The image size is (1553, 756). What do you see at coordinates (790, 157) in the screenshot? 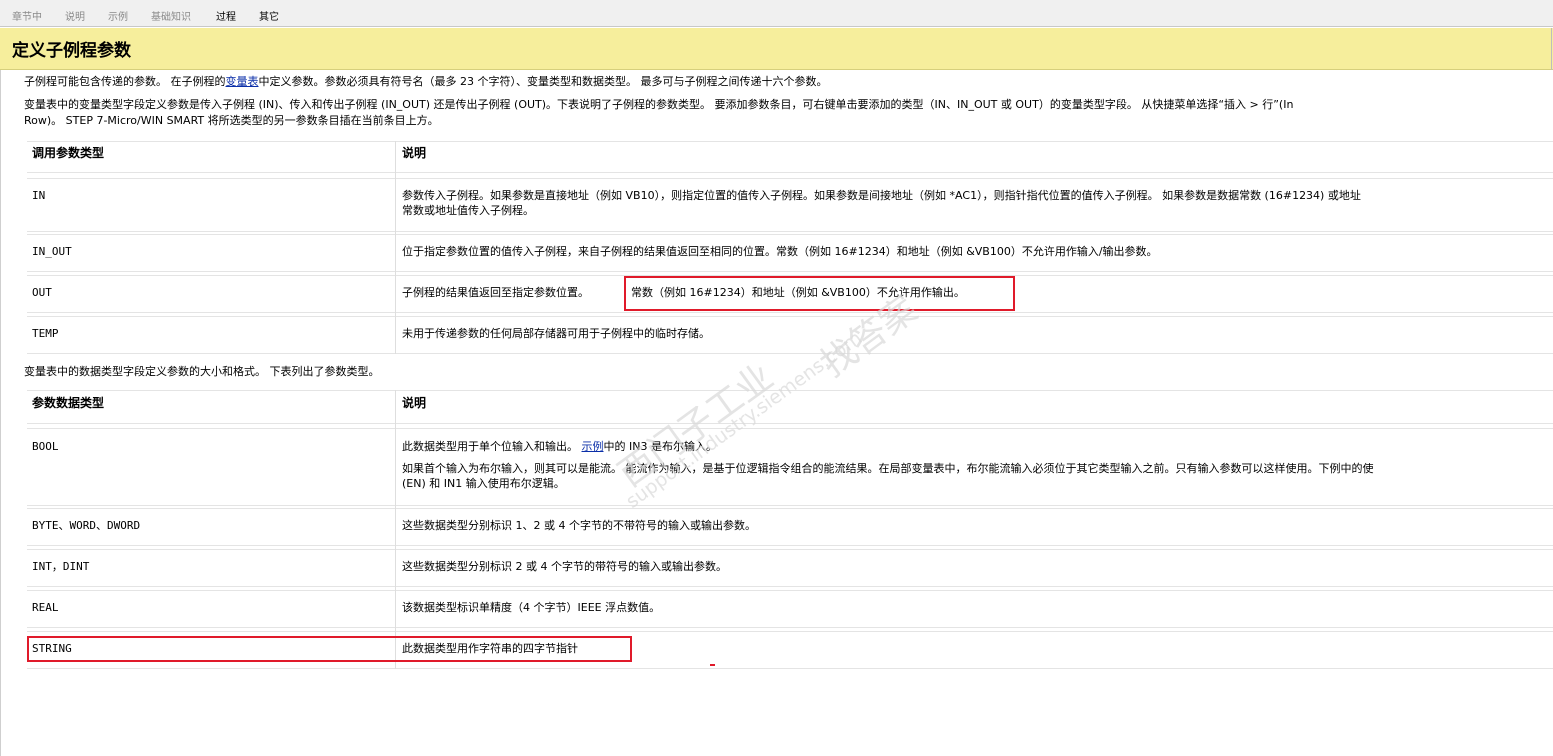
I see `table-header-row` at bounding box center [790, 157].